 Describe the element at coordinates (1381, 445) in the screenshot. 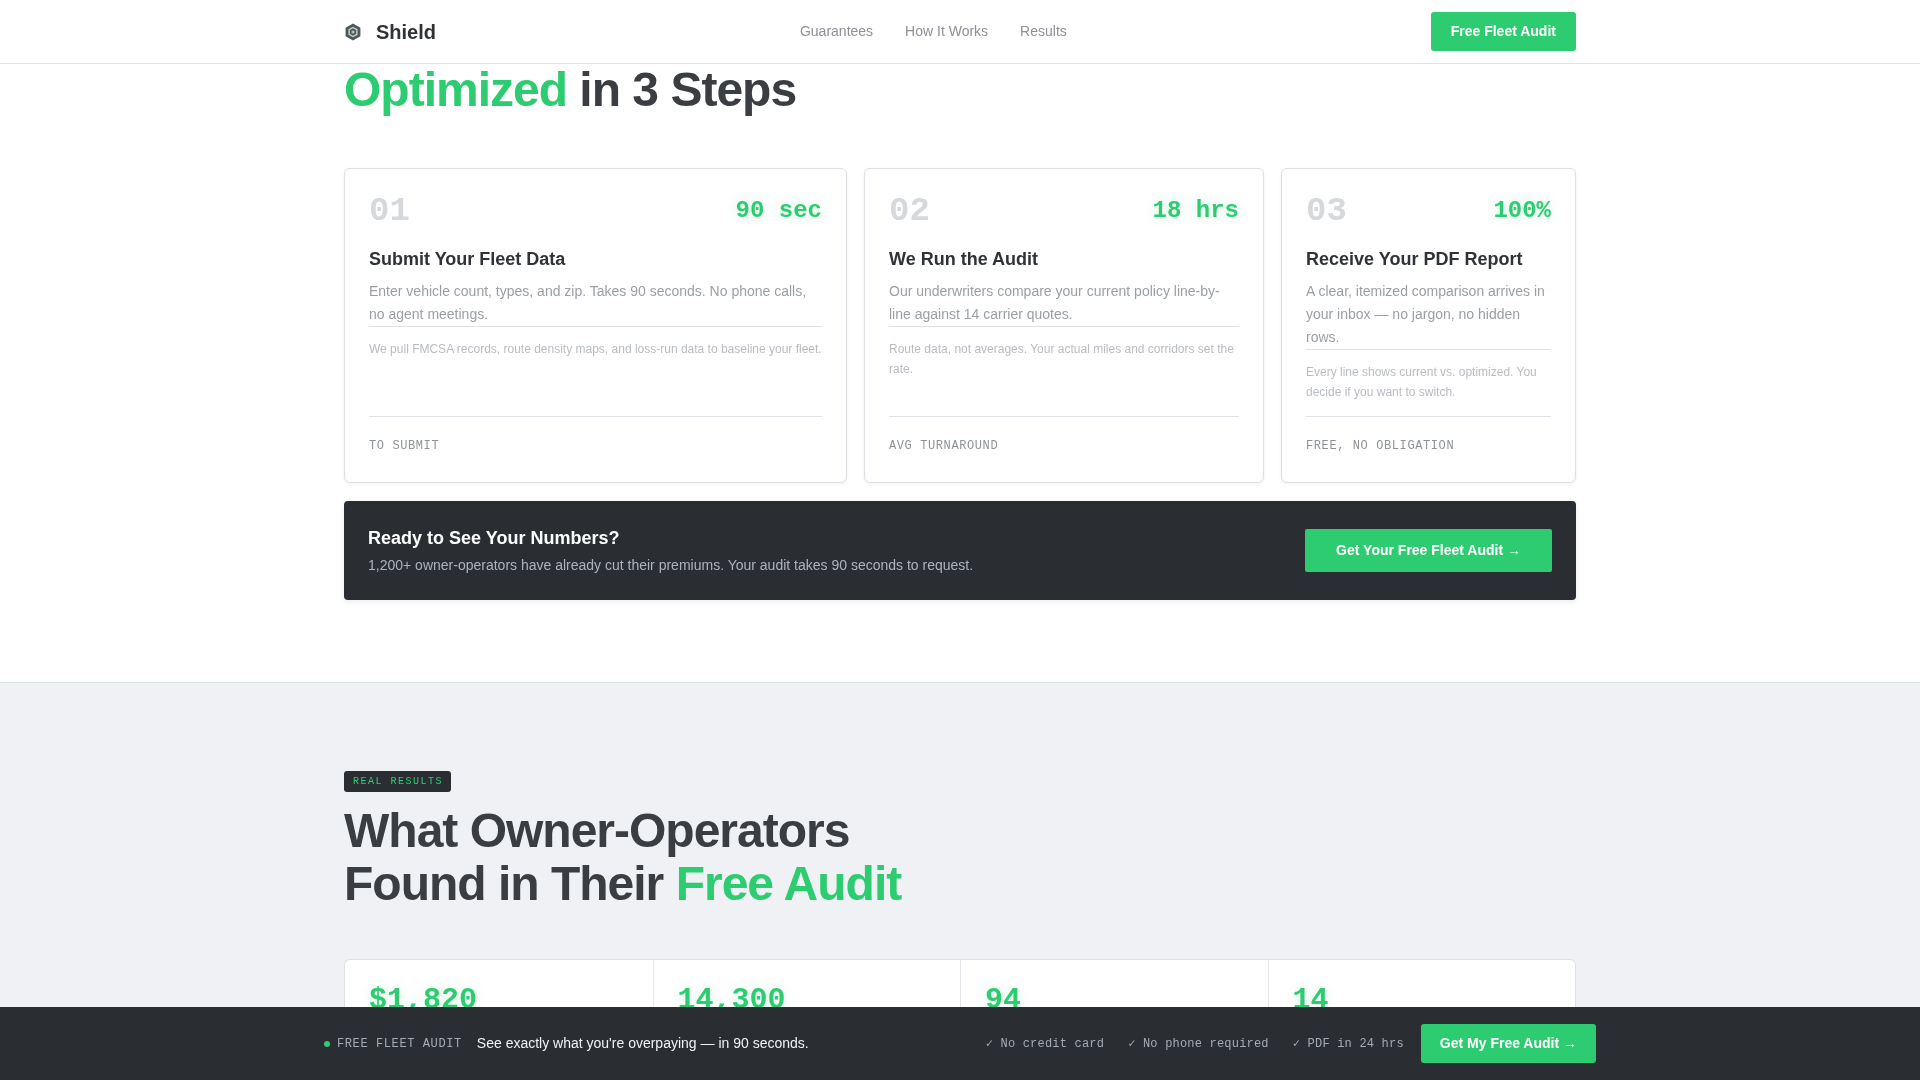

I see `step-label: FREE, NO OBLIGATION` at that location.